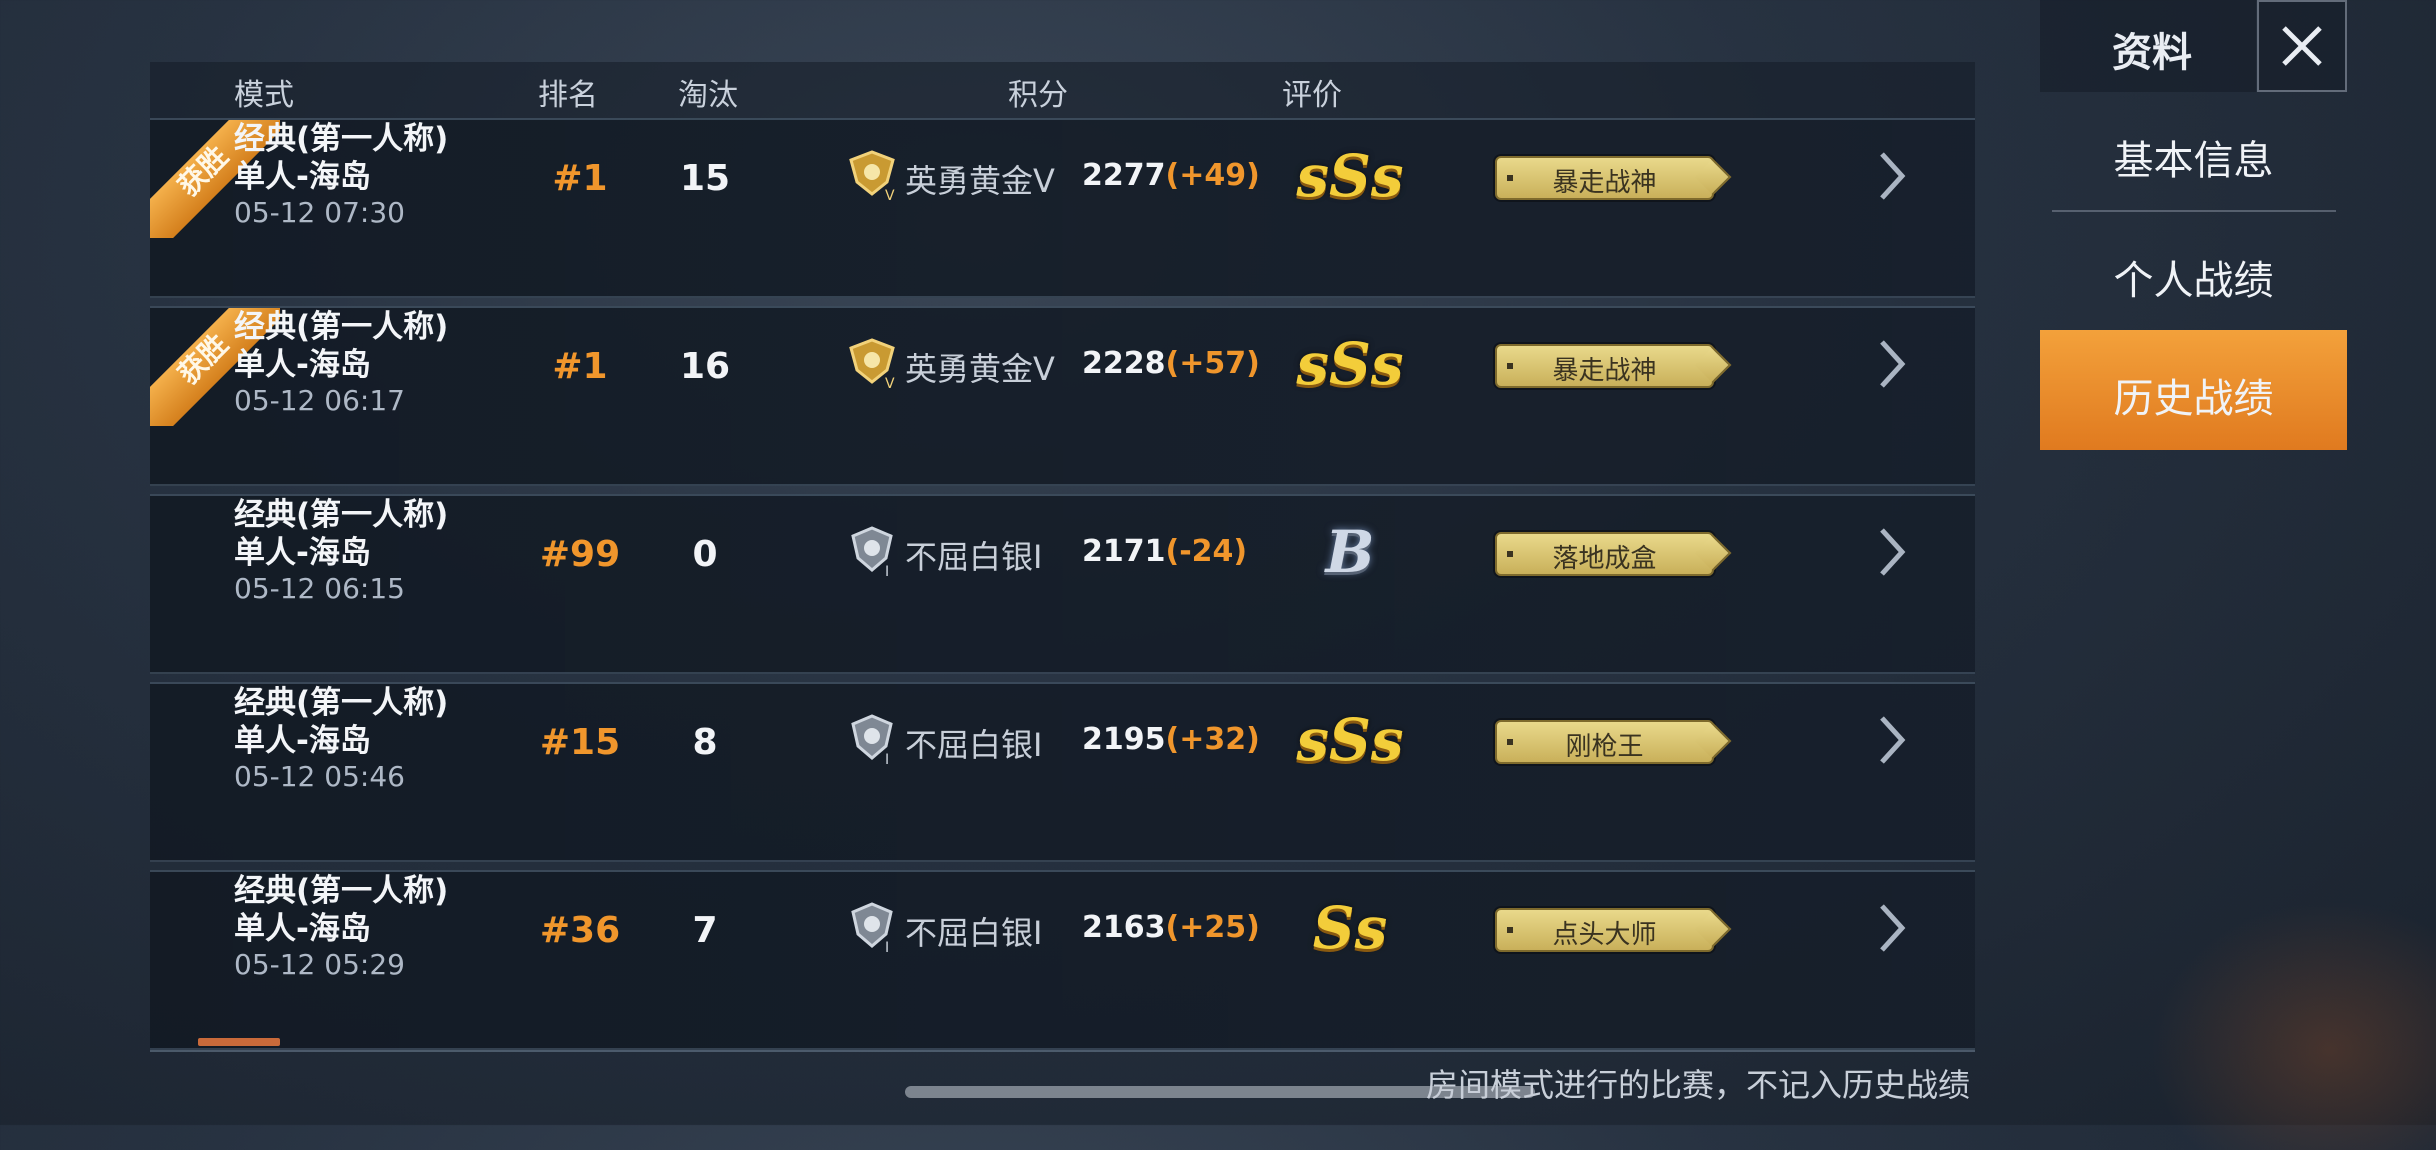 The image size is (2436, 1150). I want to click on sidebar-item-match-history: 历史战绩, so click(2193, 390).